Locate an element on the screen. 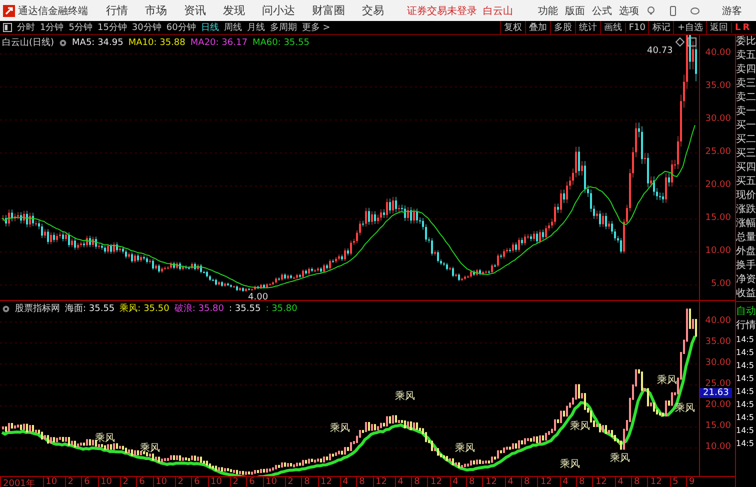 This screenshot has width=756, height=487. phone-icon is located at coordinates (673, 11).